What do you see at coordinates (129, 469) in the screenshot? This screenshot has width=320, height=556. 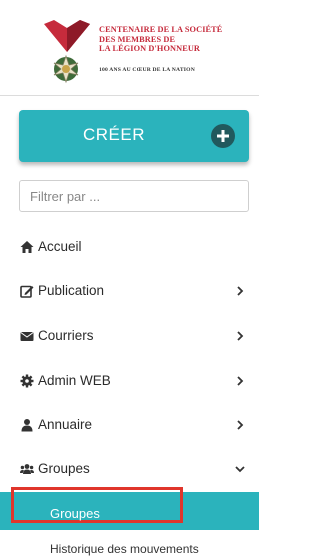 I see `nav-item-groupes: Groupes` at bounding box center [129, 469].